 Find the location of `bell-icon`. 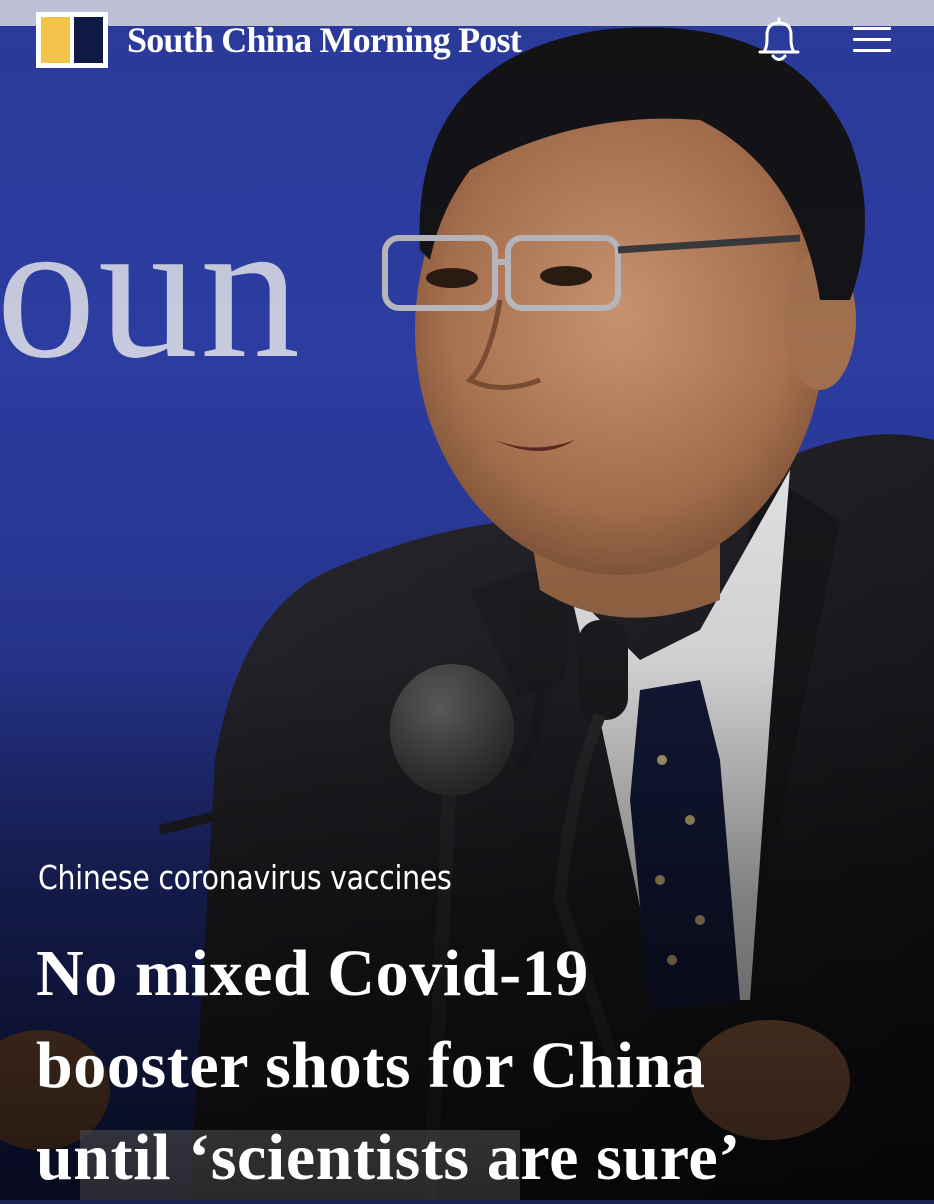

bell-icon is located at coordinates (779, 40).